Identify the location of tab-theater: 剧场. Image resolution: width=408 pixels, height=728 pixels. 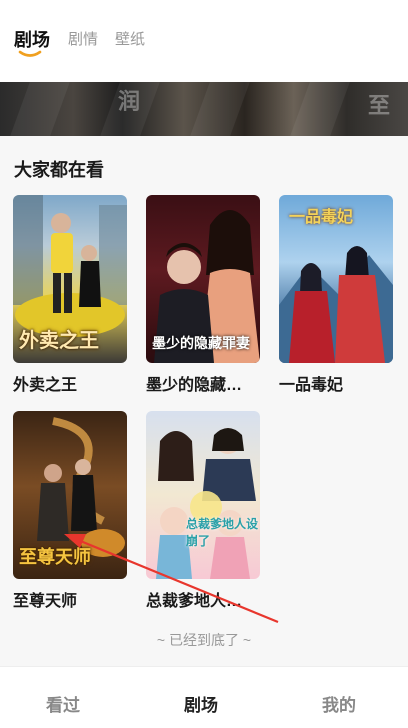
(32, 39).